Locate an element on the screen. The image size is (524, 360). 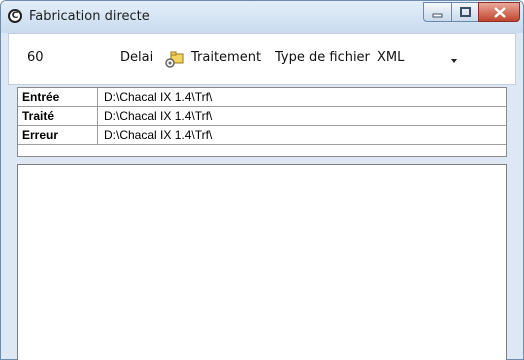
chevron-down-icon is located at coordinates (454, 61).